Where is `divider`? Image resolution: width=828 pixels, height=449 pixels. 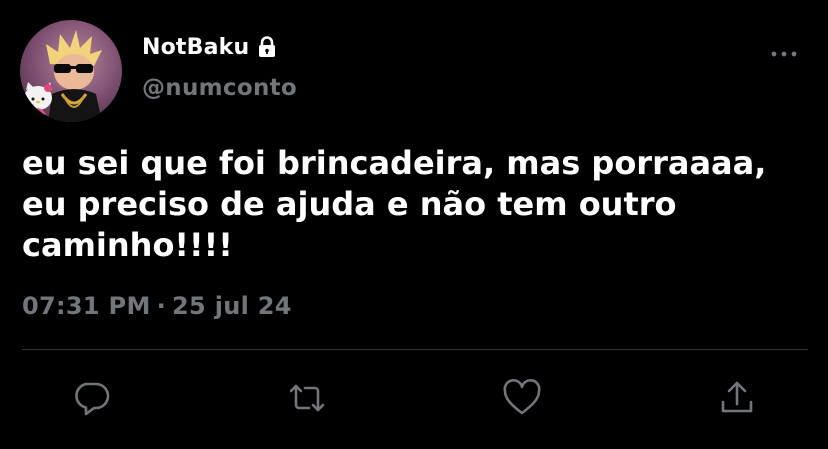 divider is located at coordinates (415, 349).